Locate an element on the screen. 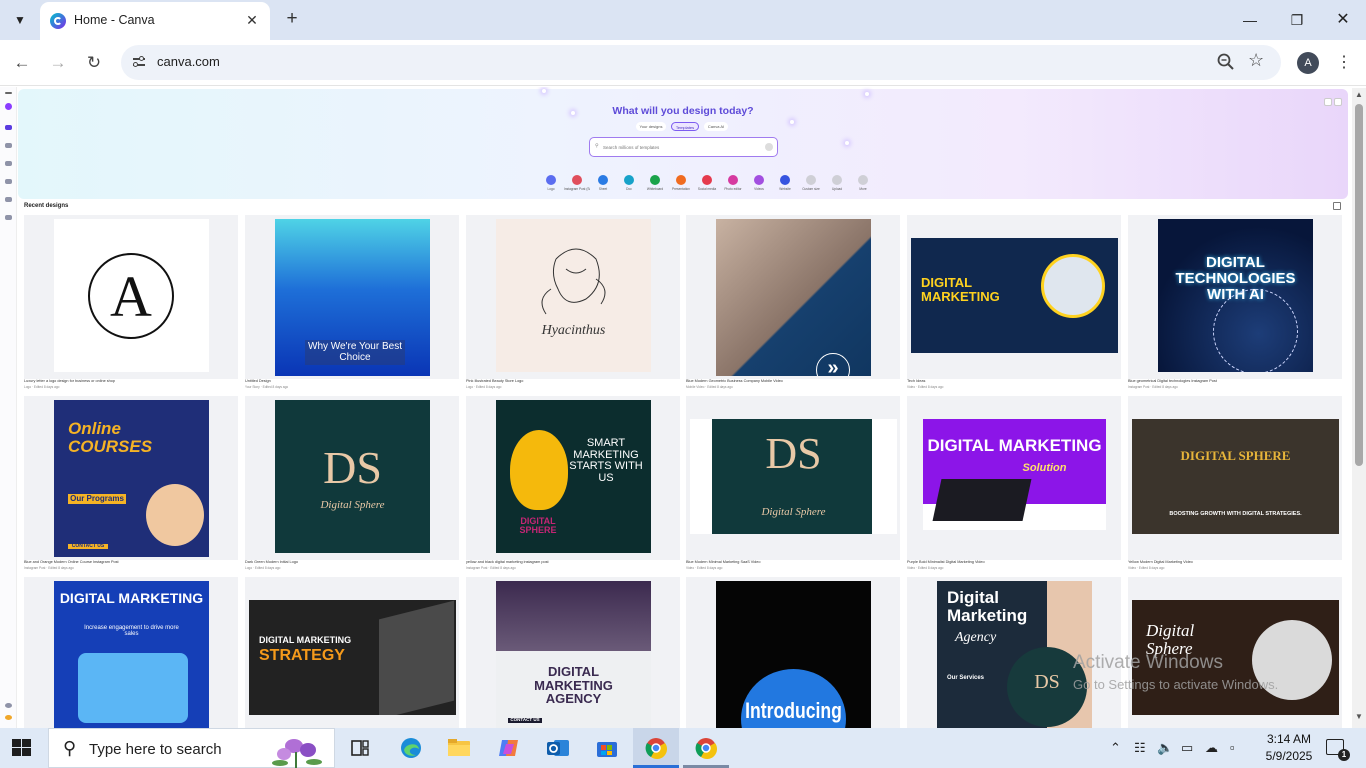 The height and width of the screenshot is (768, 1366). design-thumbnail: Why We're Your Best Choice is located at coordinates (352, 297).